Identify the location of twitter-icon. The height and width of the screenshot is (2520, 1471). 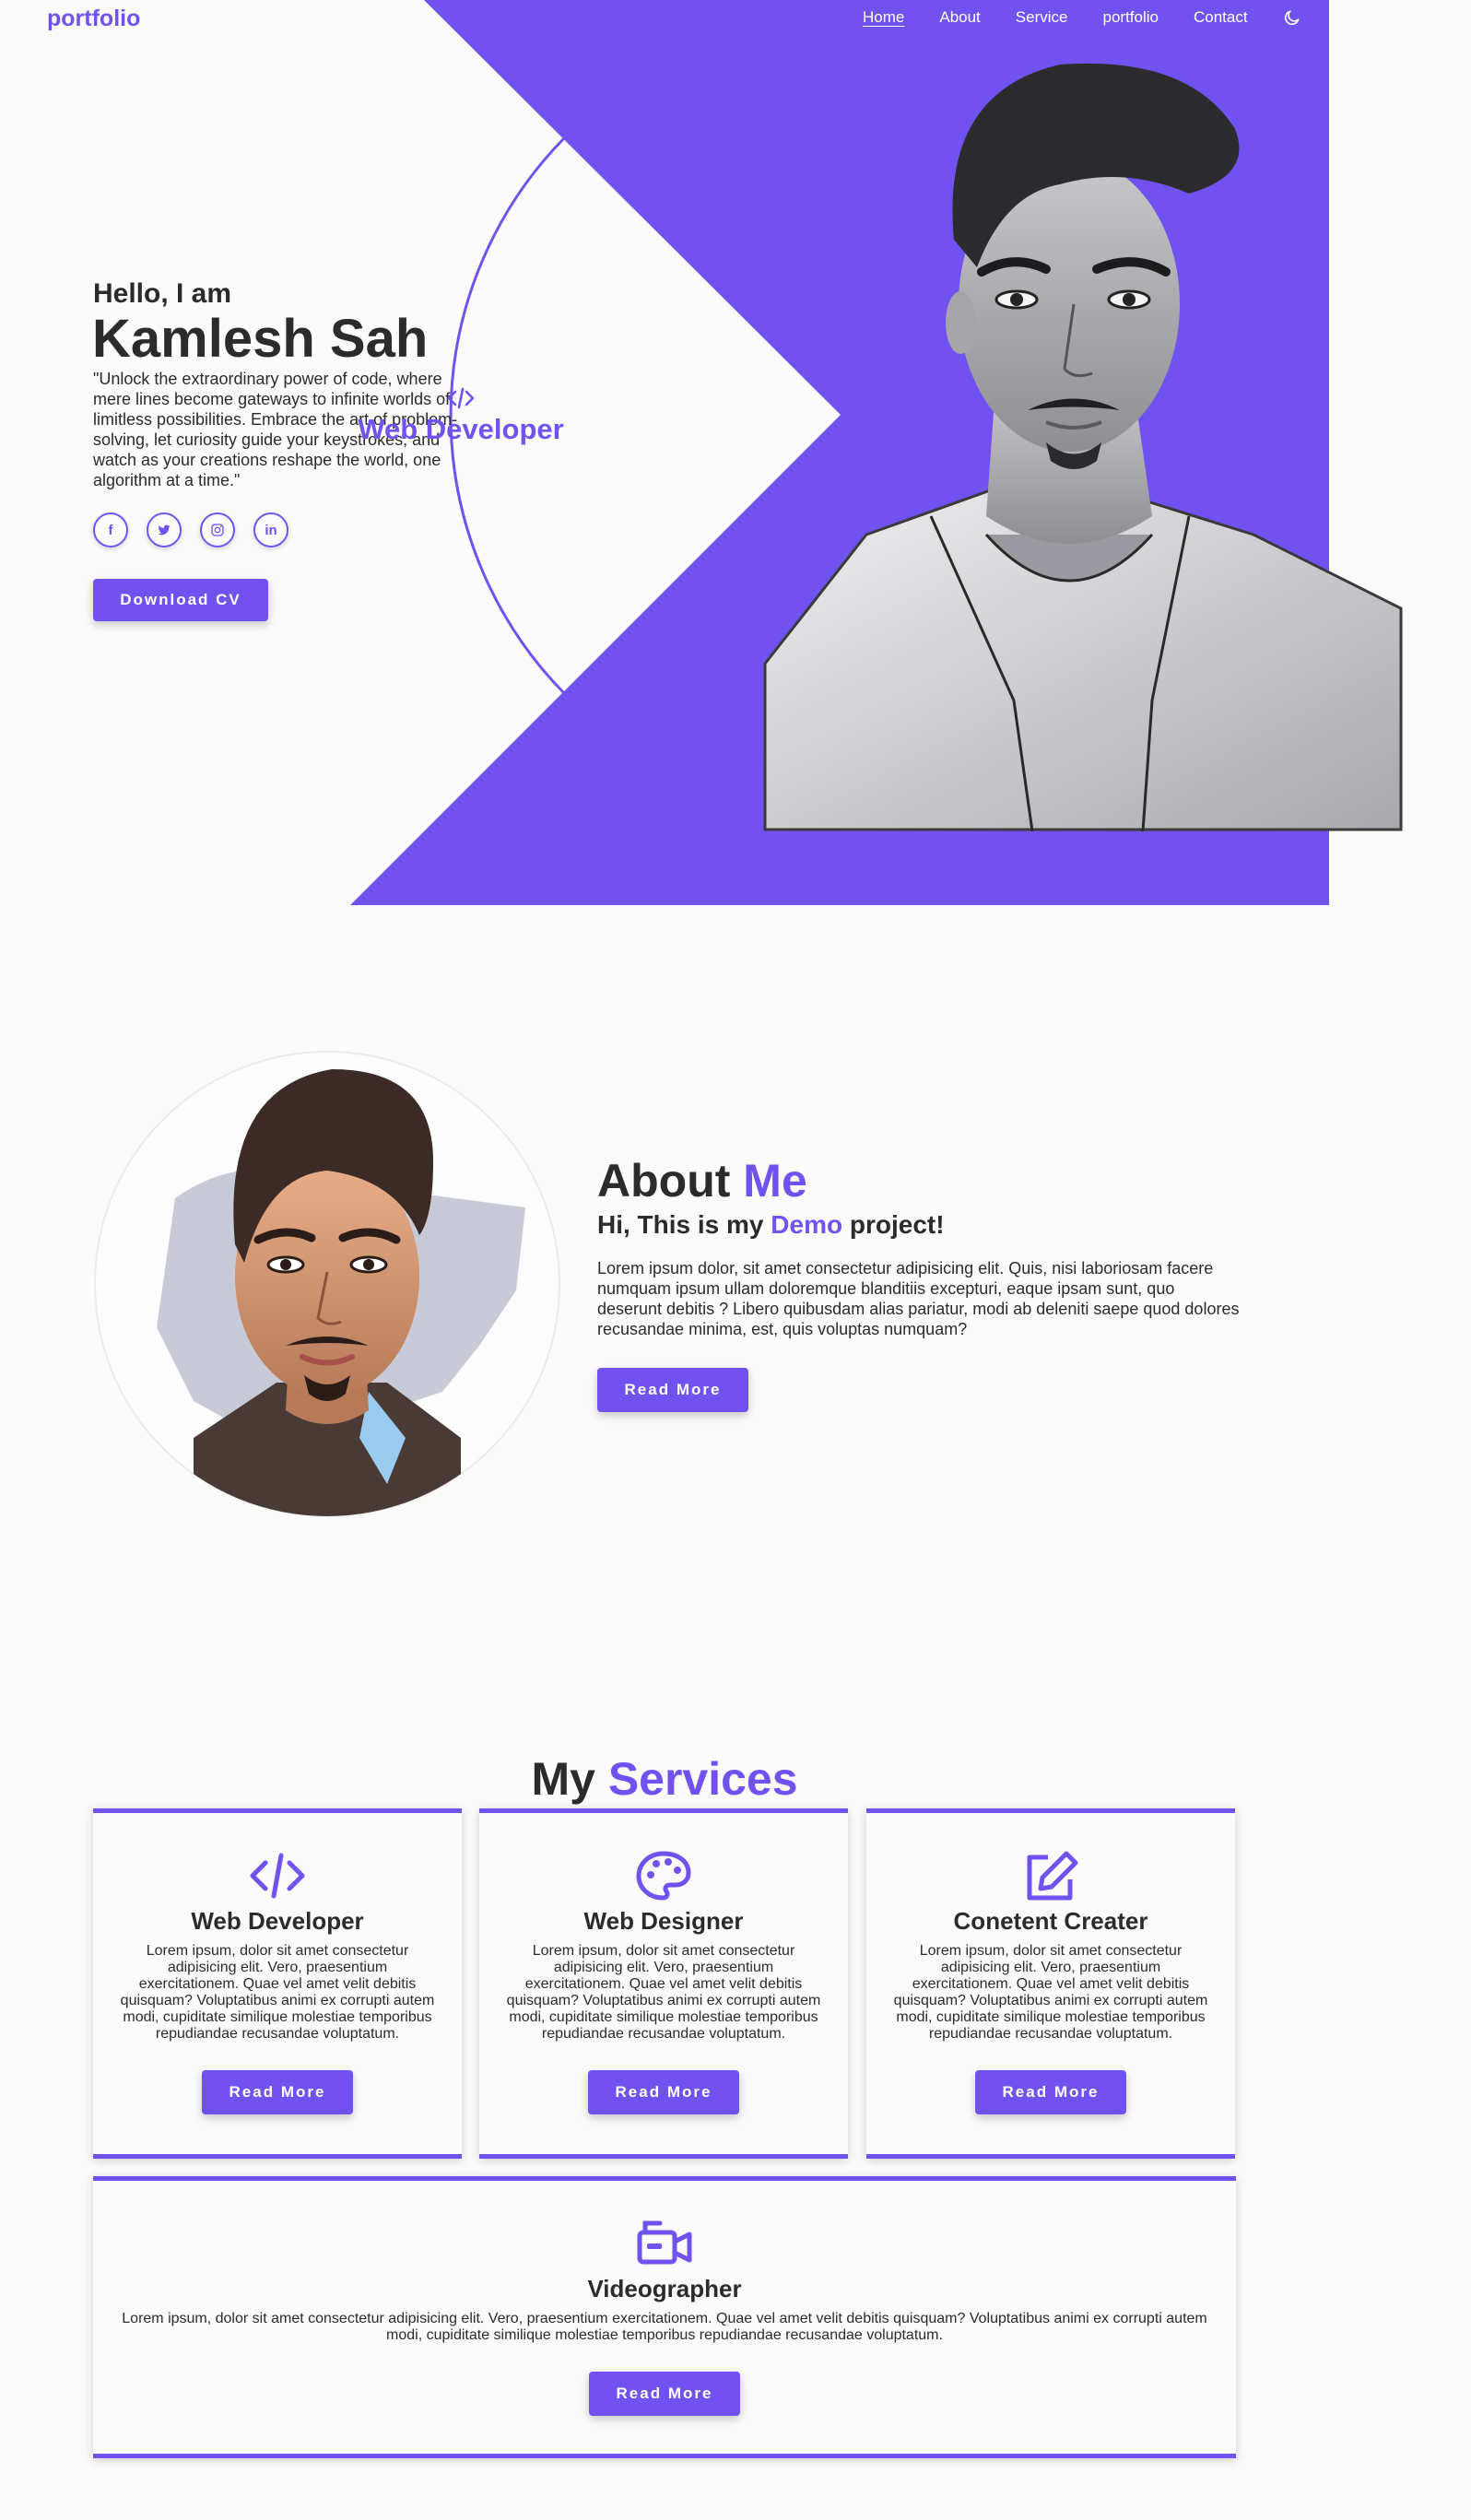
(164, 530).